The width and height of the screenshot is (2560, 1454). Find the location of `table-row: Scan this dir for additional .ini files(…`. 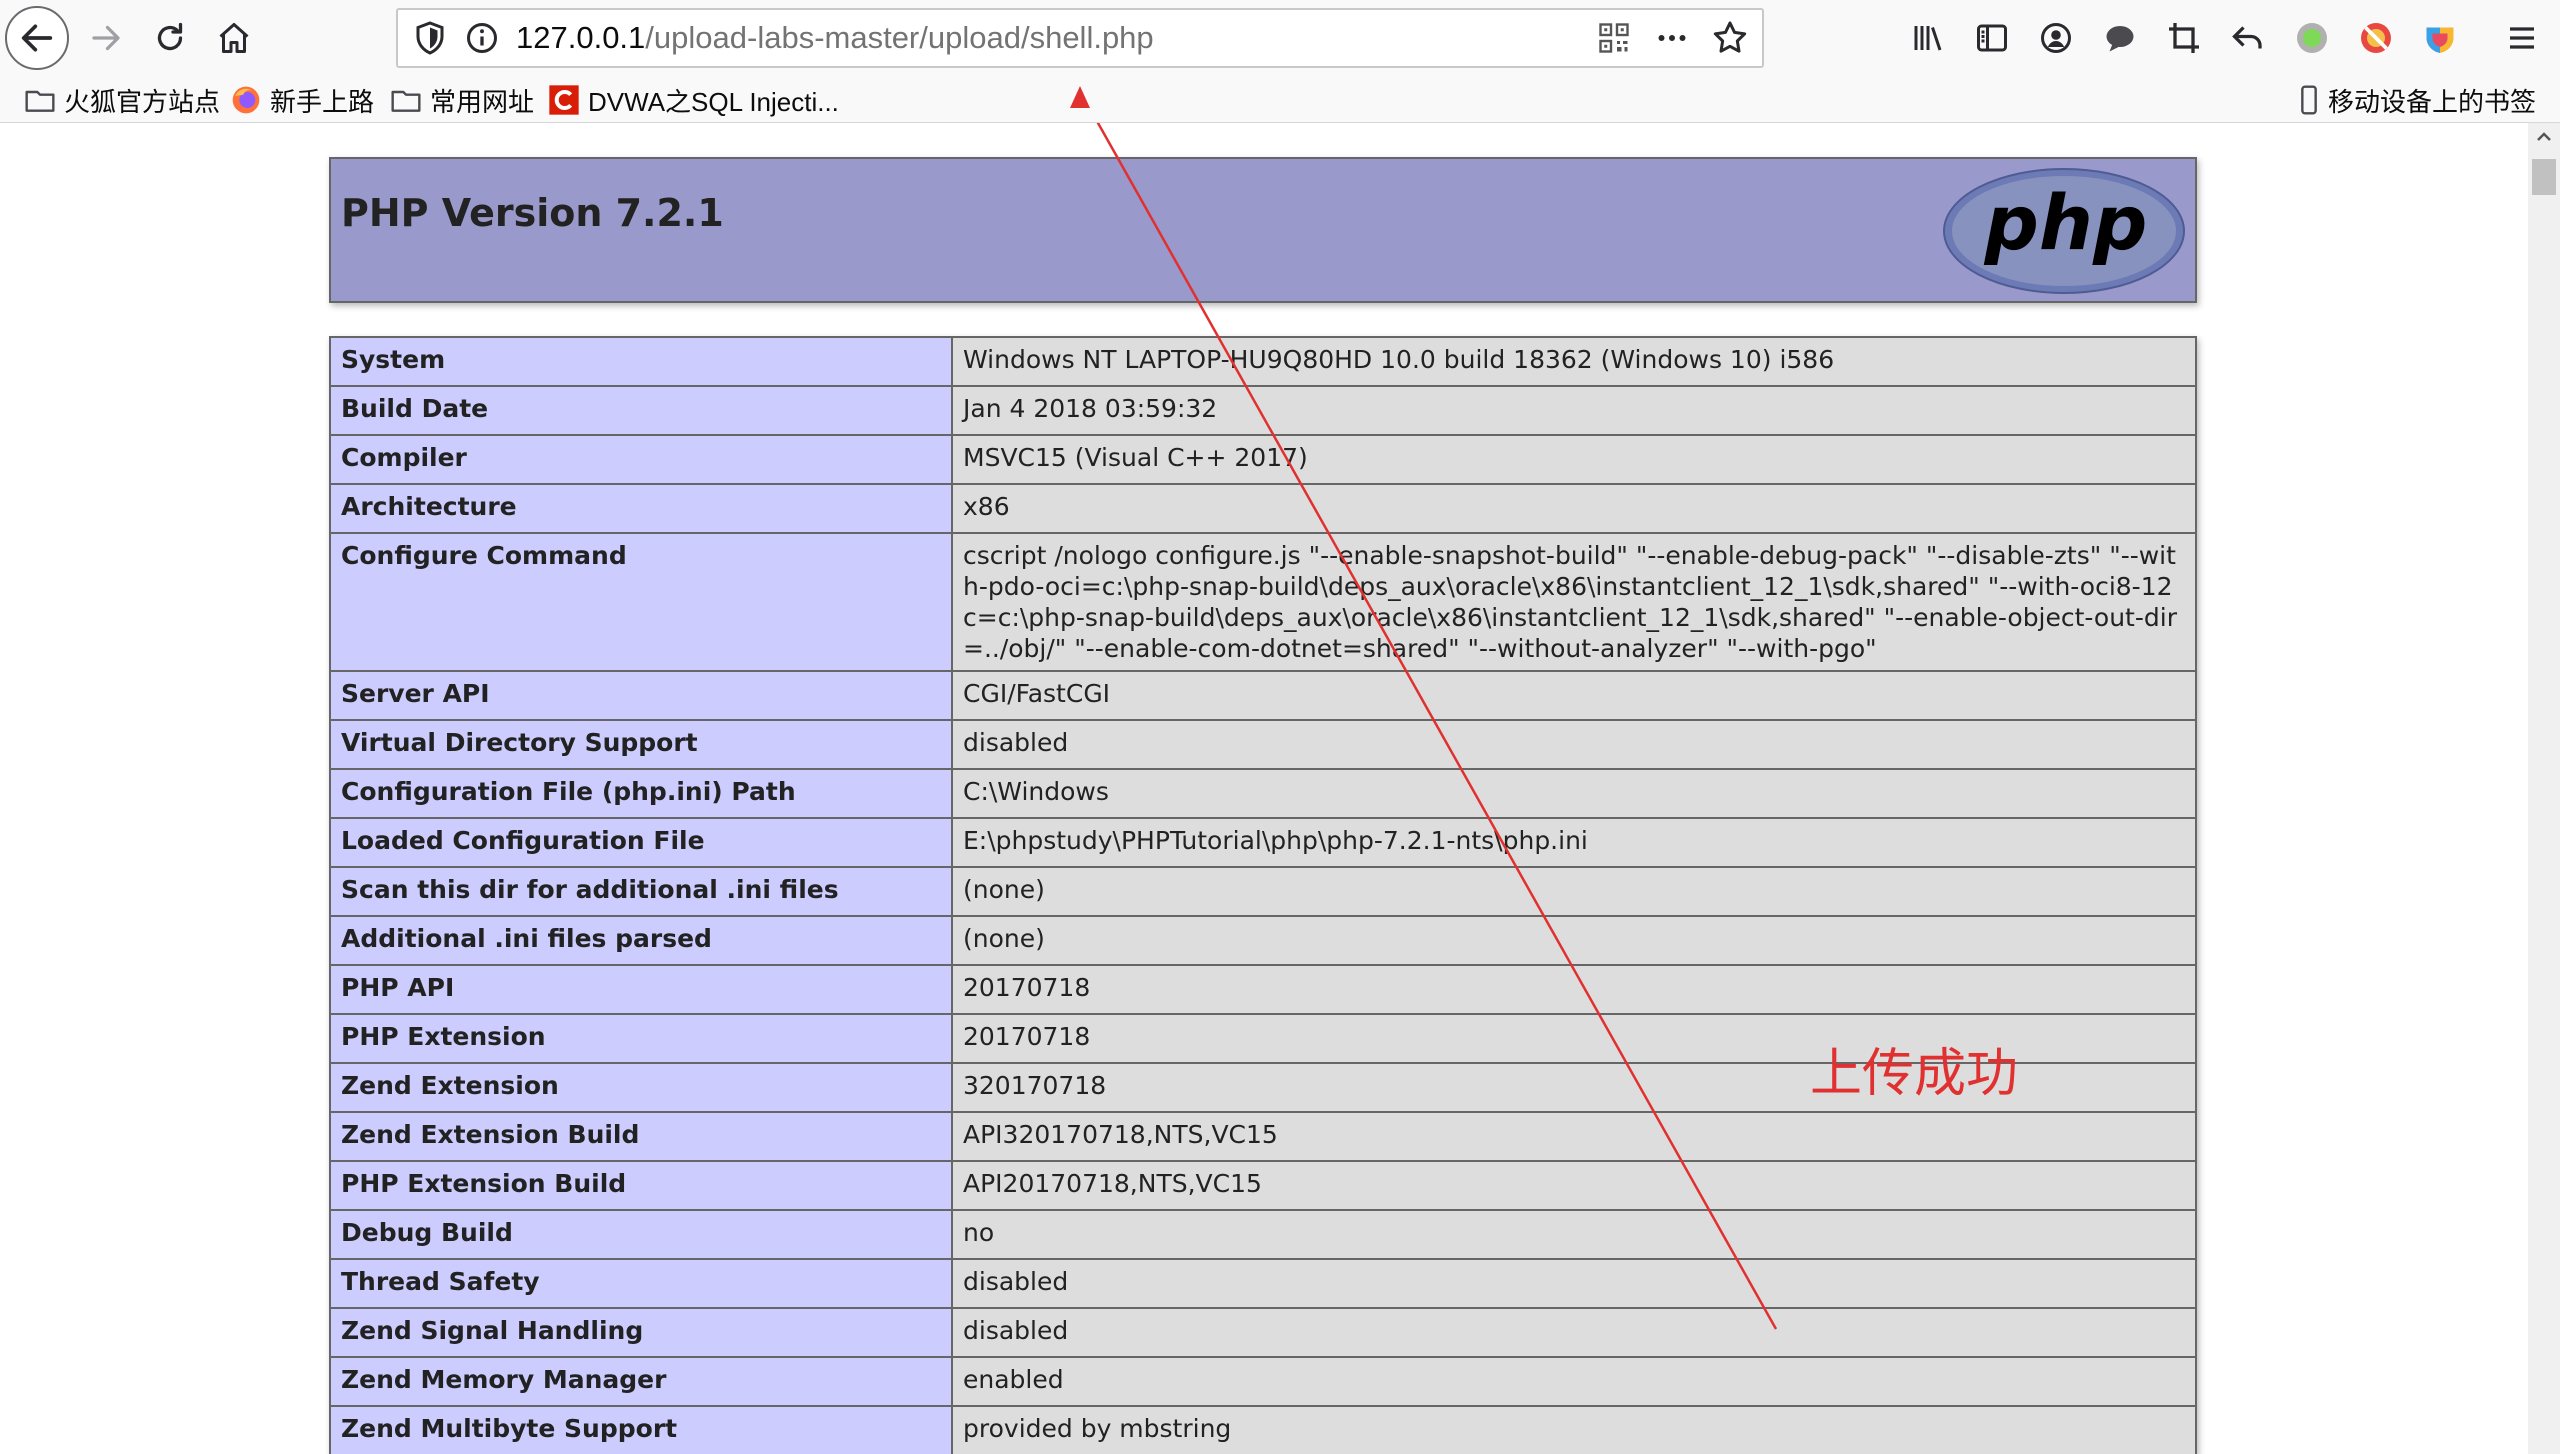

table-row: Scan this dir for additional .ini files(… is located at coordinates (1263, 891).